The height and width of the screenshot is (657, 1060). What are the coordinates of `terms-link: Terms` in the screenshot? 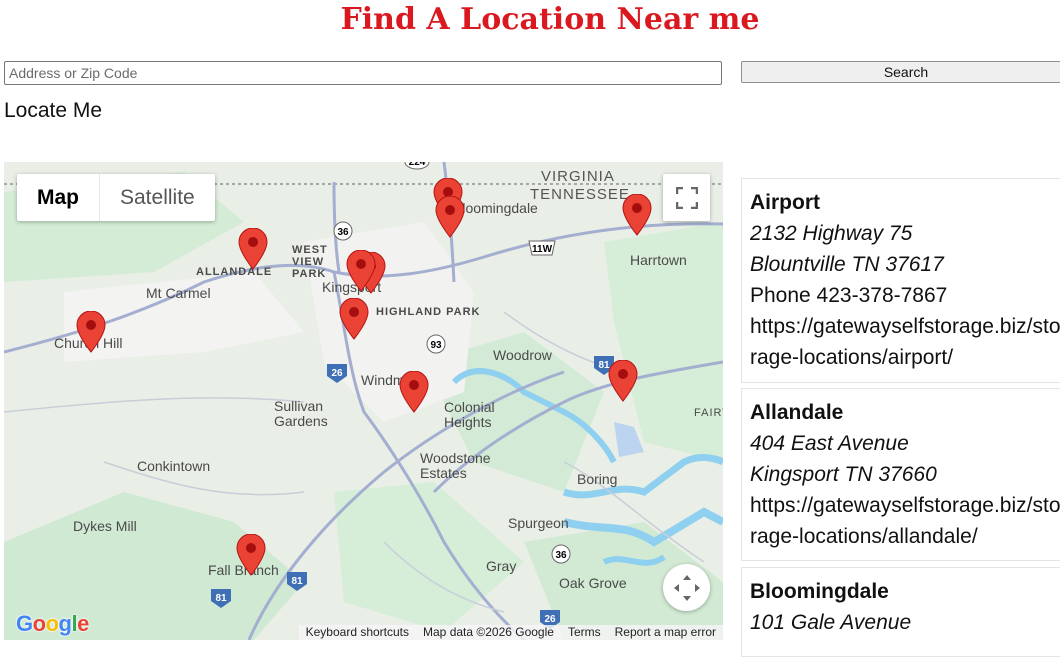 It's located at (584, 632).